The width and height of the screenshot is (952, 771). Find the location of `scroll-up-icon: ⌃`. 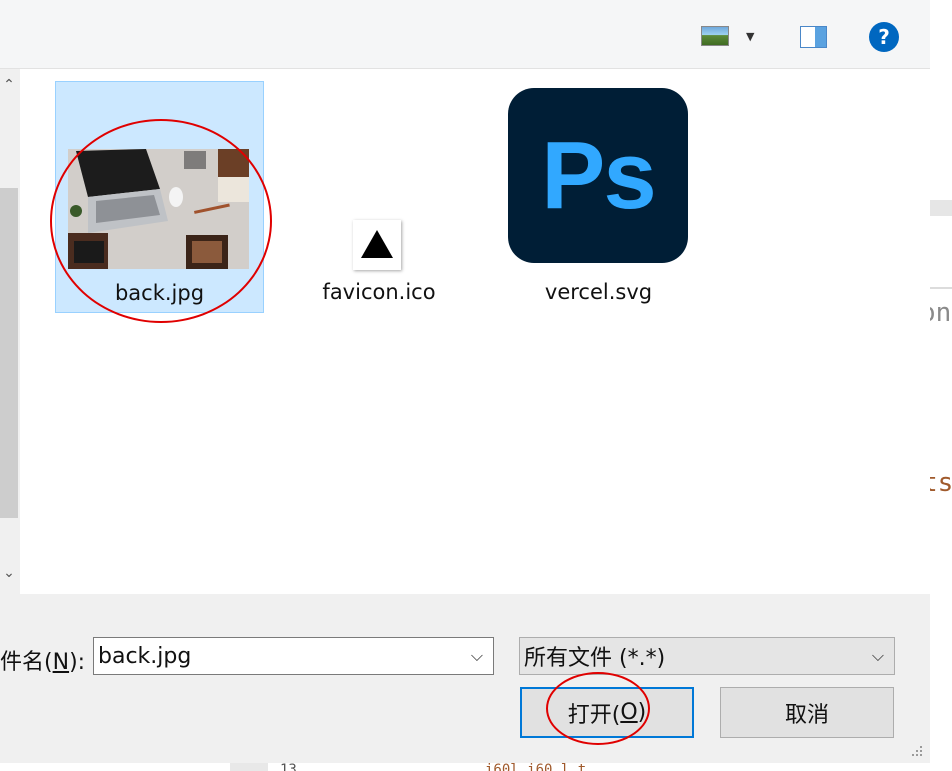

scroll-up-icon: ⌃ is located at coordinates (9, 85).